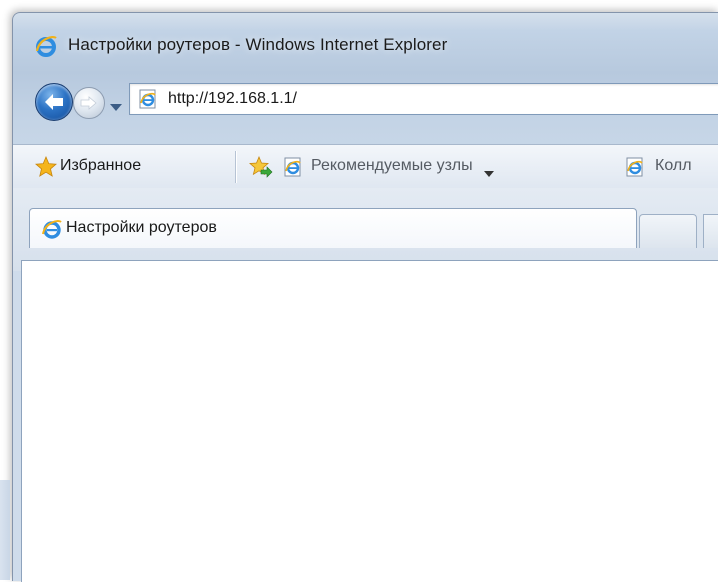 The width and height of the screenshot is (718, 582). I want to click on navigation-bar: http://192.168.1.1/, so click(365, 104).